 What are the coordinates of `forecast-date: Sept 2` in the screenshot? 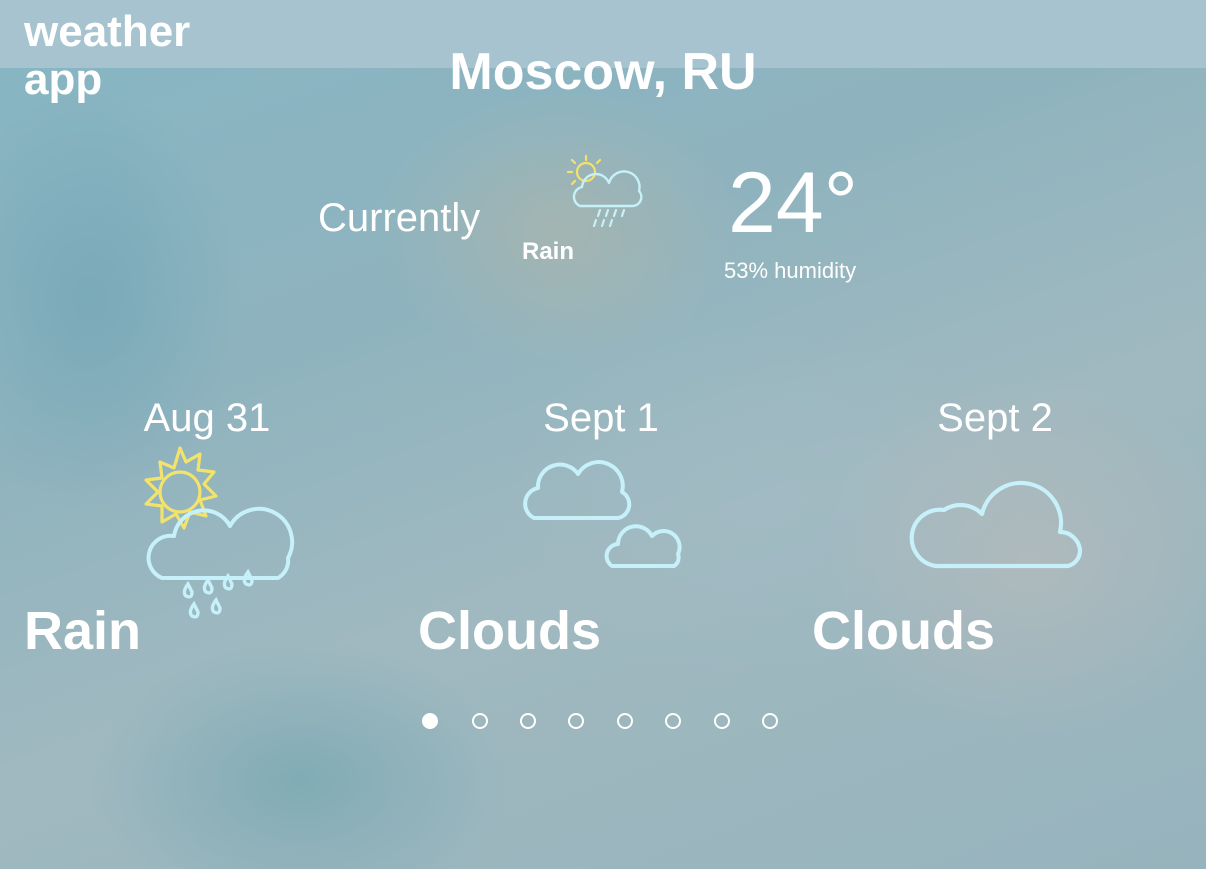 It's located at (995, 418).